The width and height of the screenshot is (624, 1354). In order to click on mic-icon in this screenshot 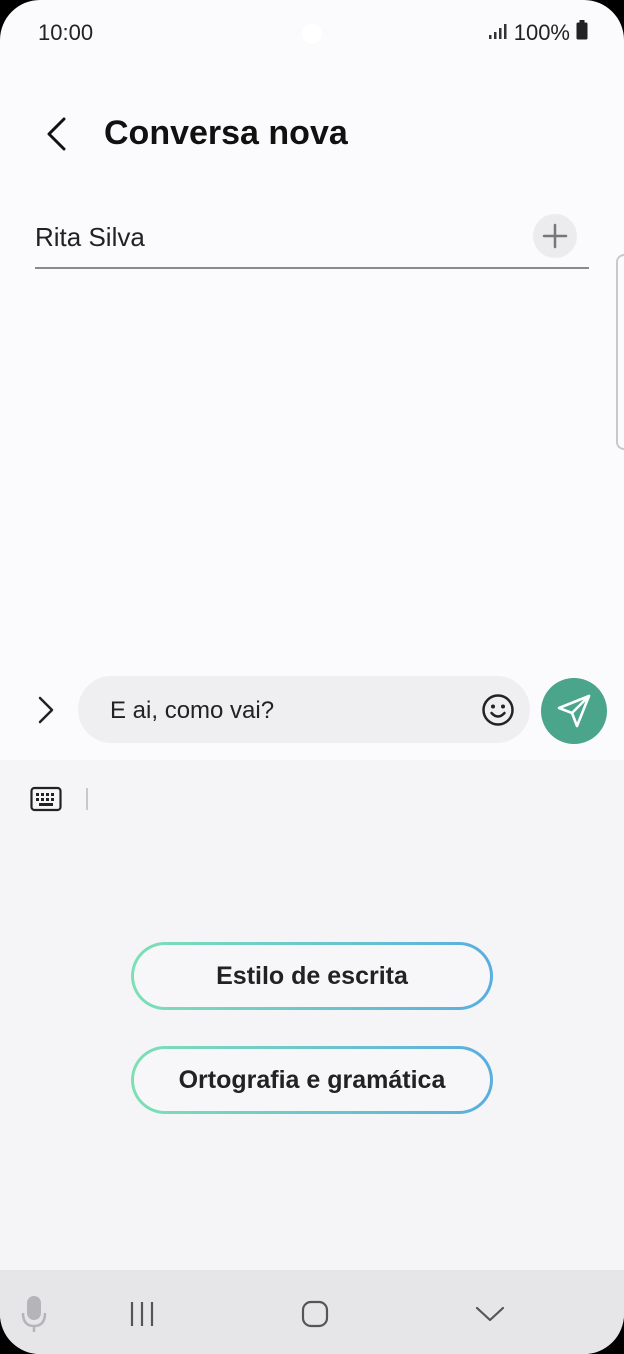, I will do `click(34, 1314)`.